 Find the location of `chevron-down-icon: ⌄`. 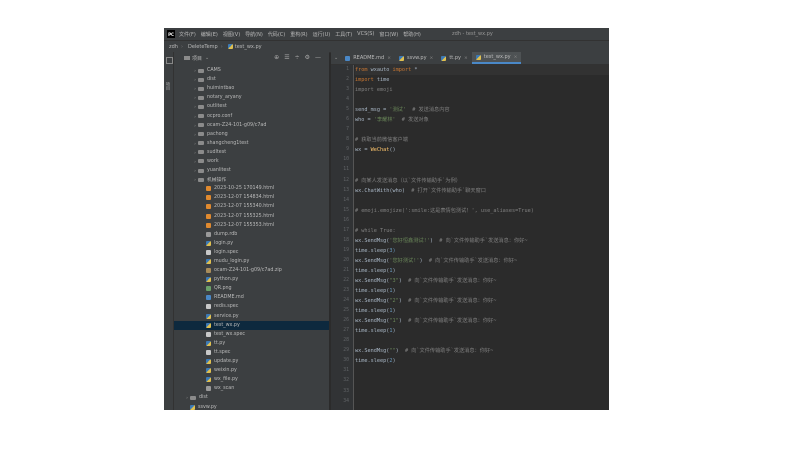

chevron-down-icon: ⌄ is located at coordinates (207, 58).